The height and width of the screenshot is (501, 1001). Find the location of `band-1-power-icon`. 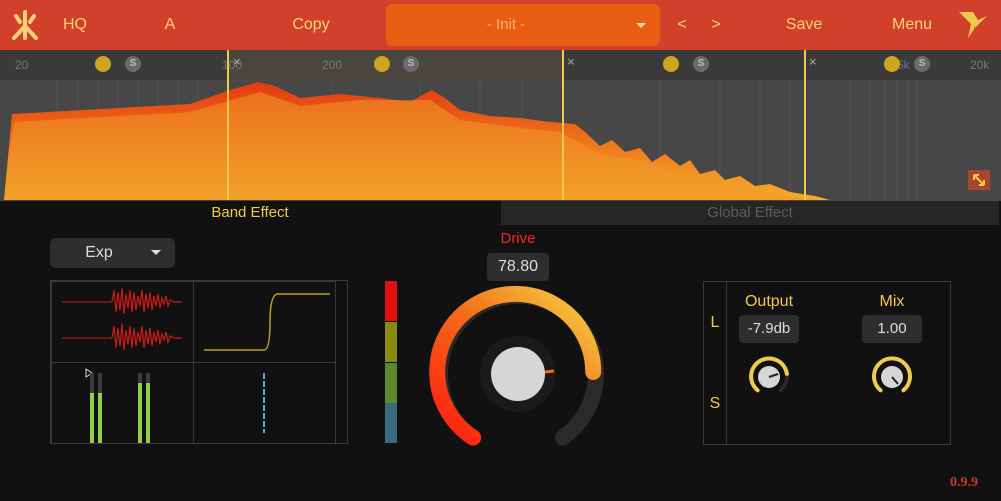

band-1-power-icon is located at coordinates (103, 64).